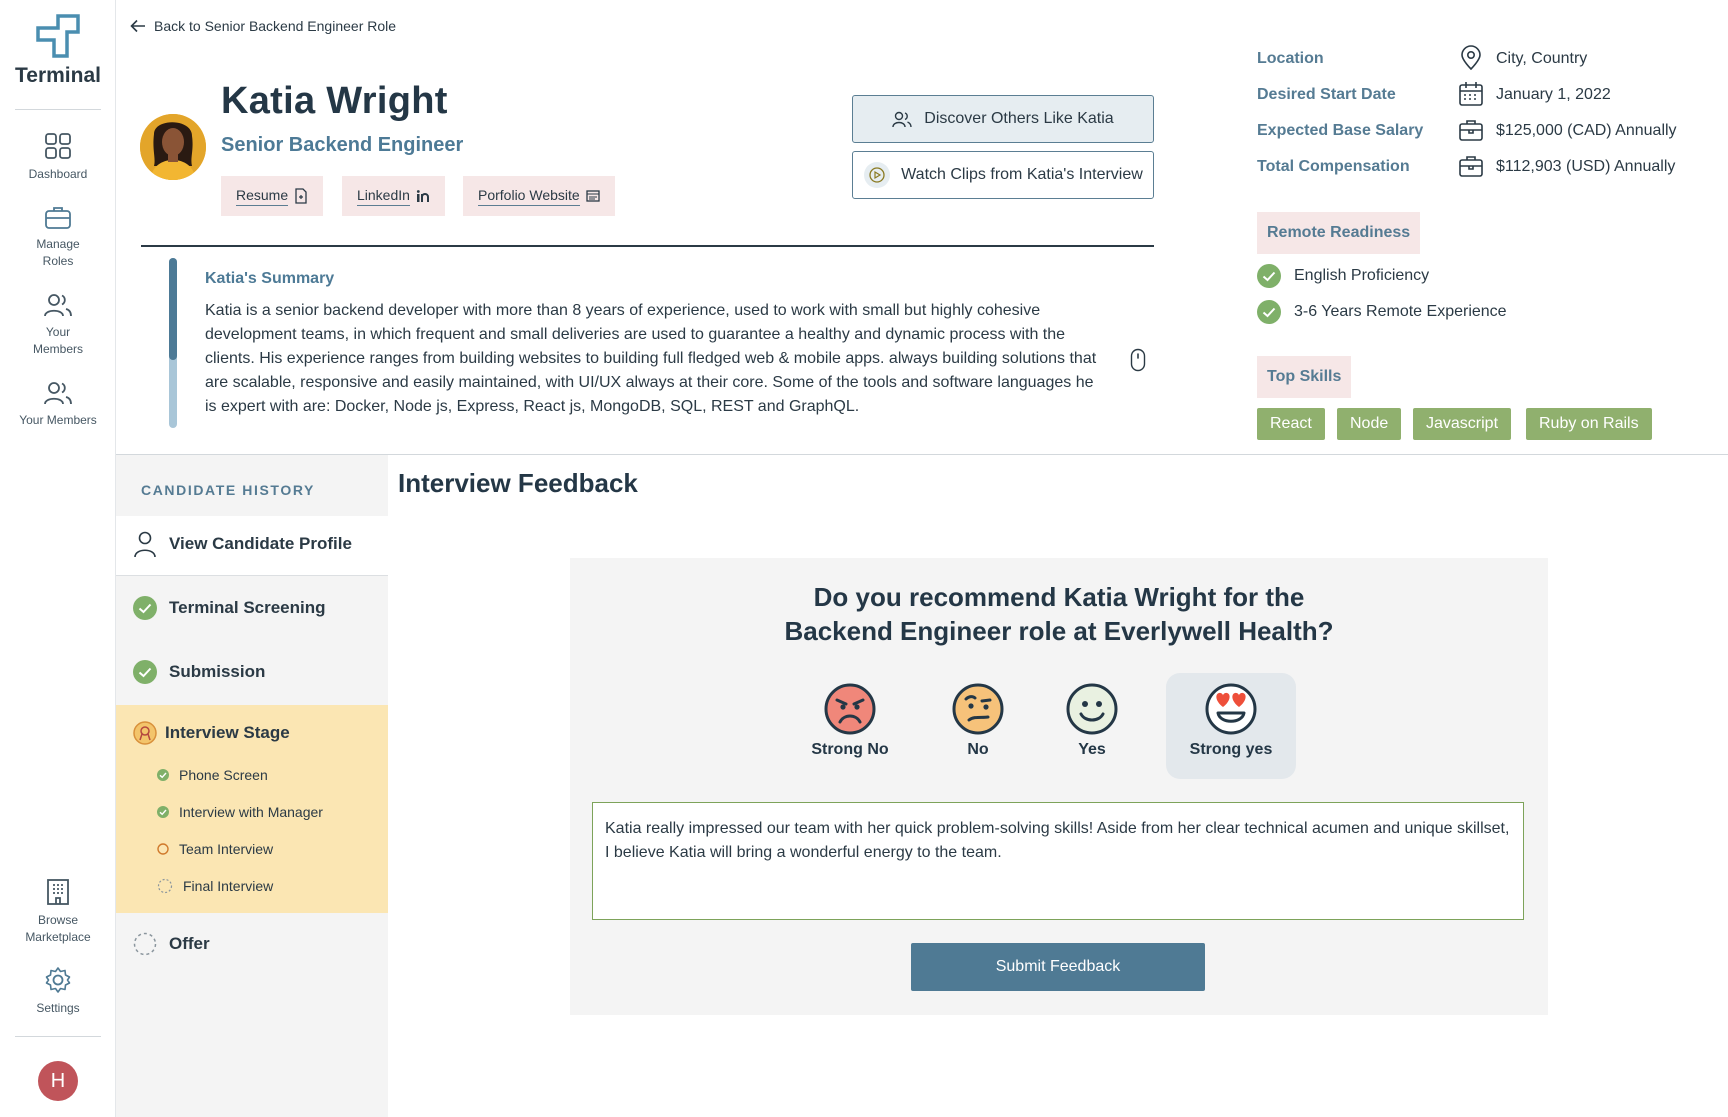  I want to click on substep-label: Phone Screen, so click(223, 775).